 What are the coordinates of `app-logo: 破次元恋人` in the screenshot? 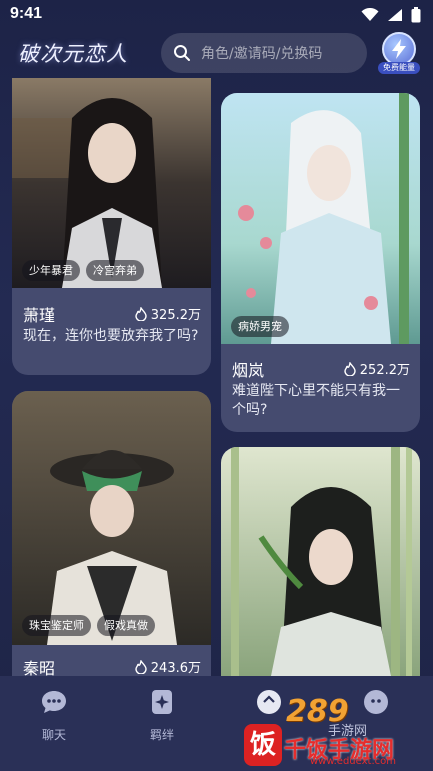 It's located at (73, 54).